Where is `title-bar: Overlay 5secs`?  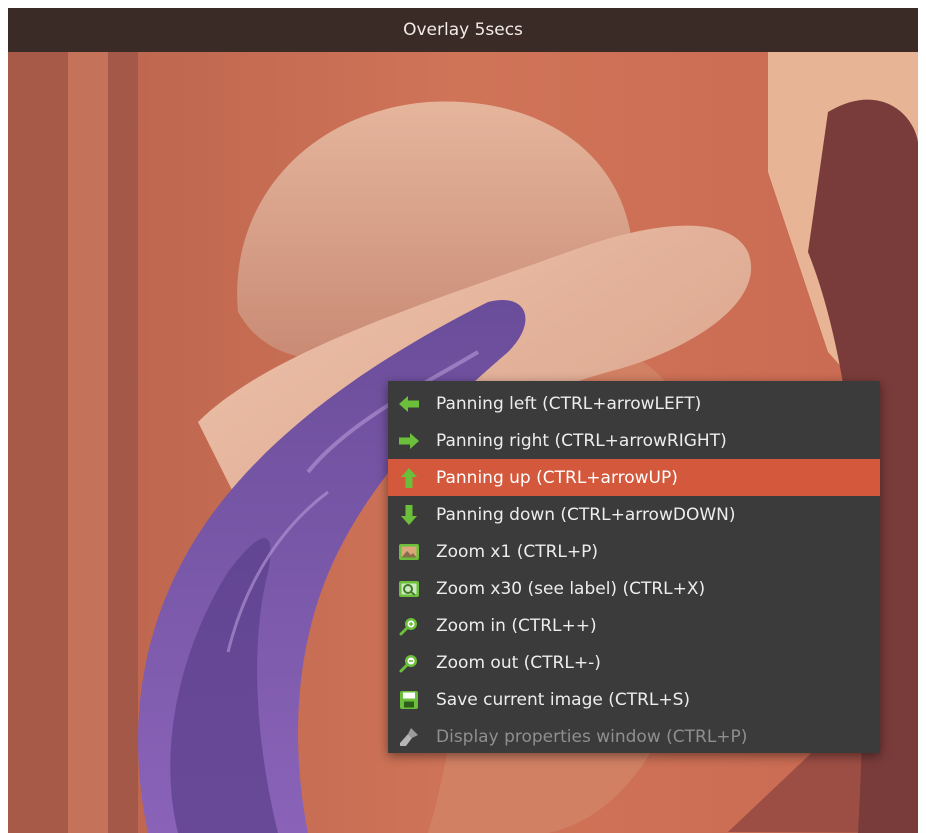 title-bar: Overlay 5secs is located at coordinates (463, 30).